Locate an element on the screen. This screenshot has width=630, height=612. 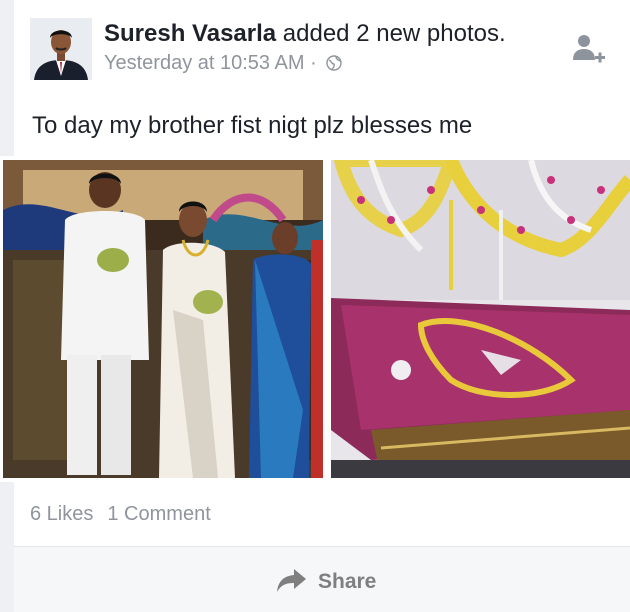
author-name: Suresh Vasarla is located at coordinates (190, 33).